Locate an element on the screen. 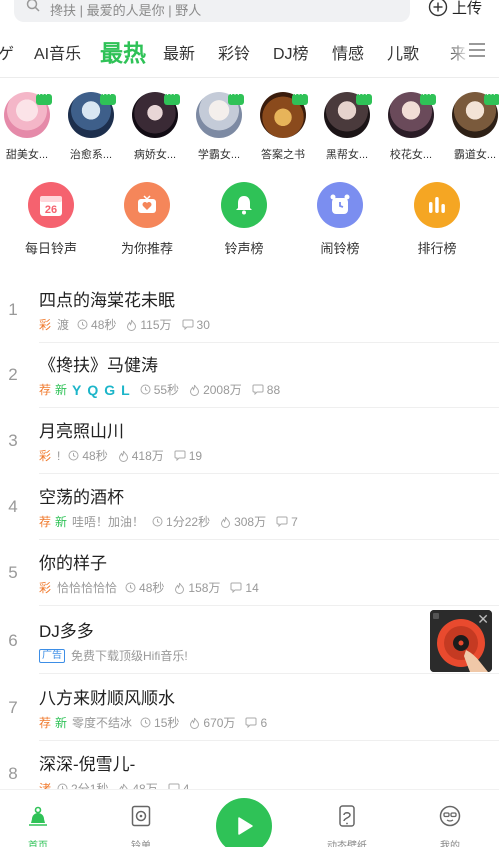  menu-icon is located at coordinates (477, 50).